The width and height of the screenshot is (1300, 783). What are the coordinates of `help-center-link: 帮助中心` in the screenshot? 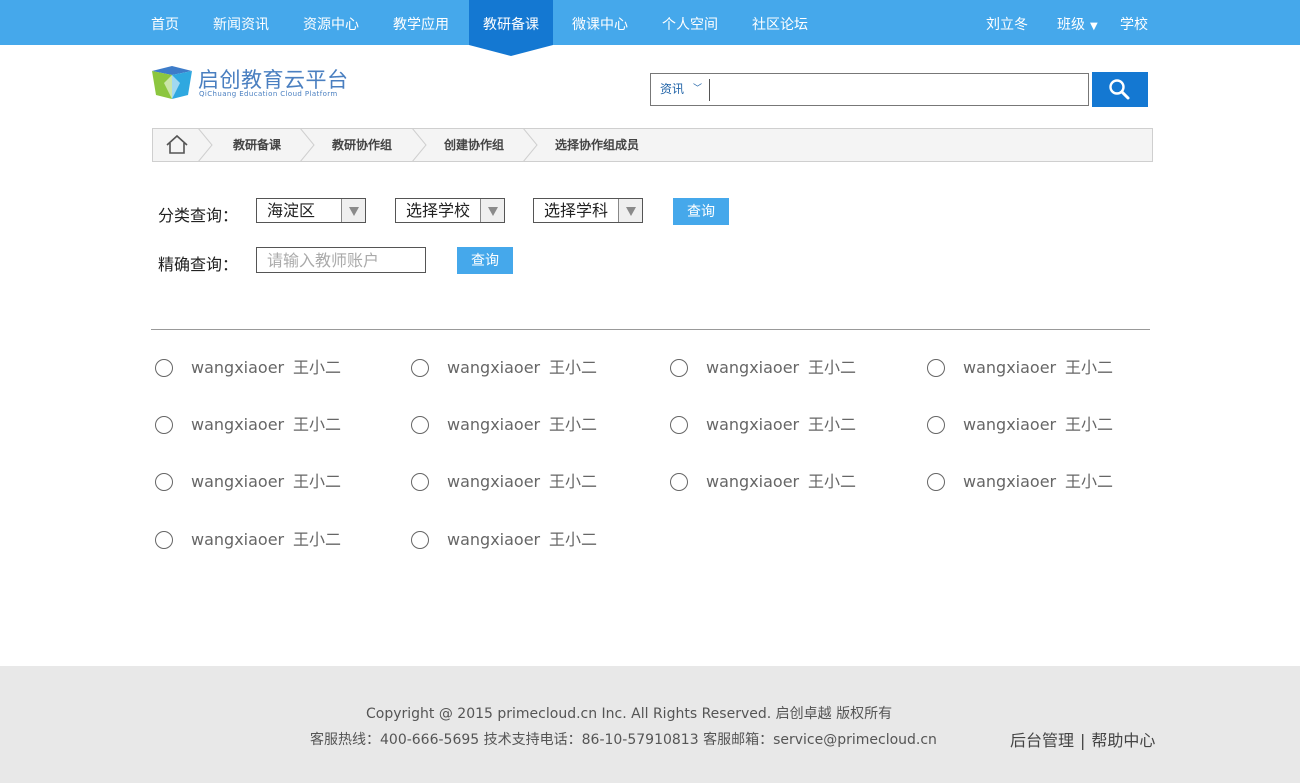 It's located at (1123, 740).